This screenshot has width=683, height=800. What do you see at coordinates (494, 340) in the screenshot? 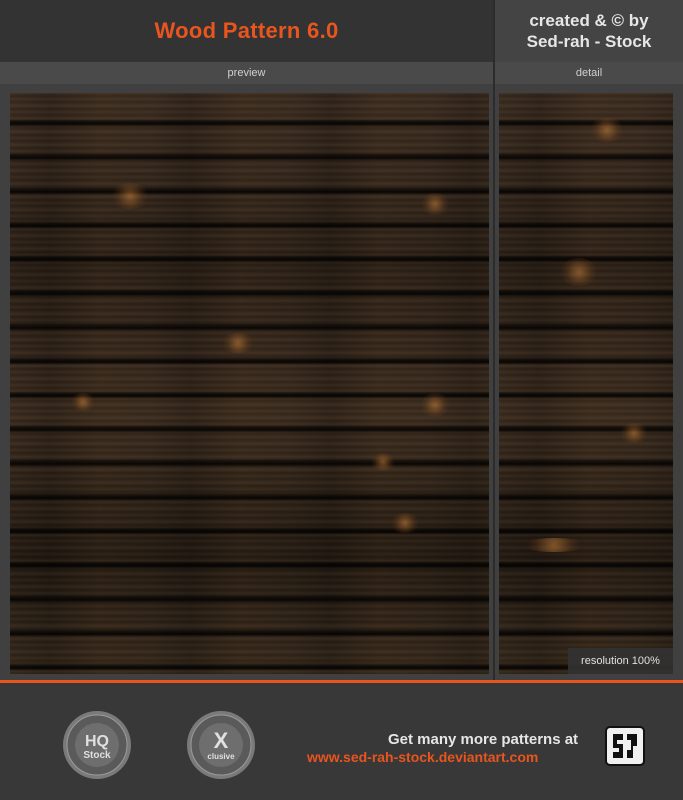
I see `vertical-divider` at bounding box center [494, 340].